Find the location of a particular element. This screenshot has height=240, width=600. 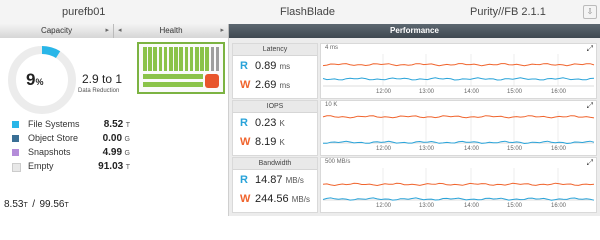

bandwidth-write-series is located at coordinates (458, 184).